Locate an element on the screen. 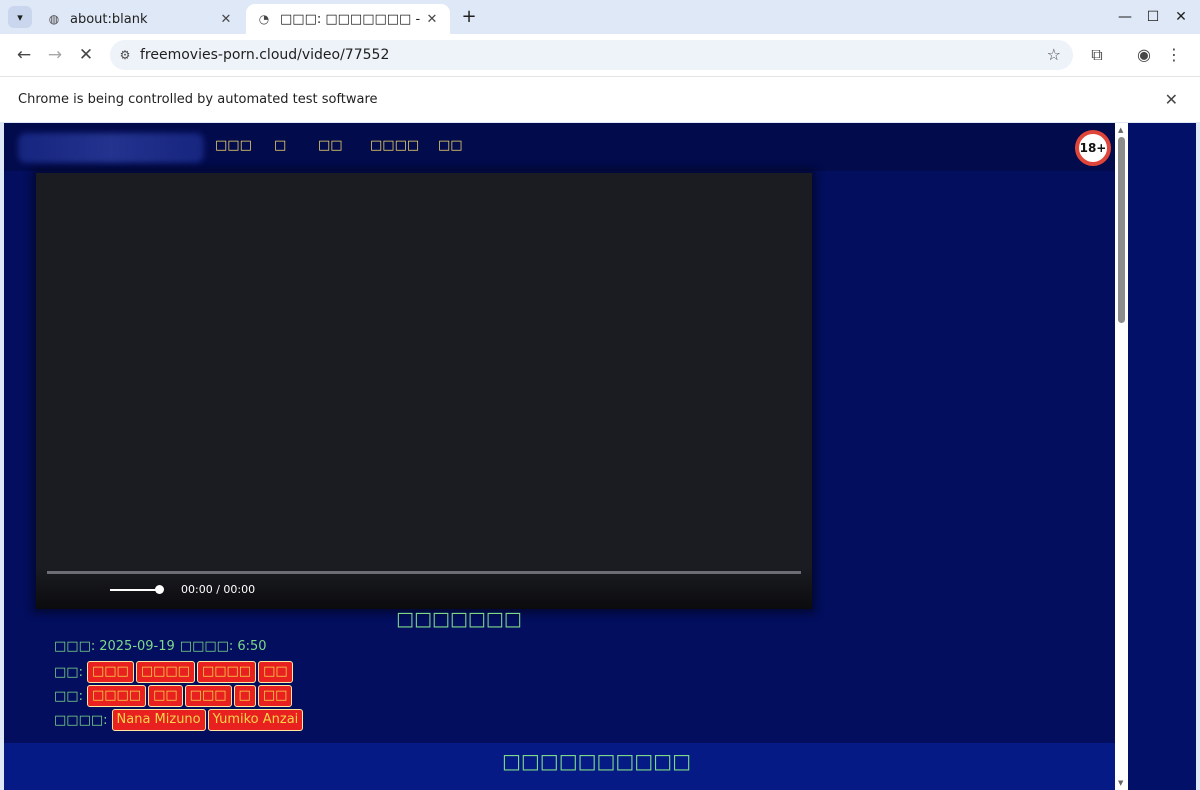  related-section-title: □□□□□□□□□□ is located at coordinates (596, 761).